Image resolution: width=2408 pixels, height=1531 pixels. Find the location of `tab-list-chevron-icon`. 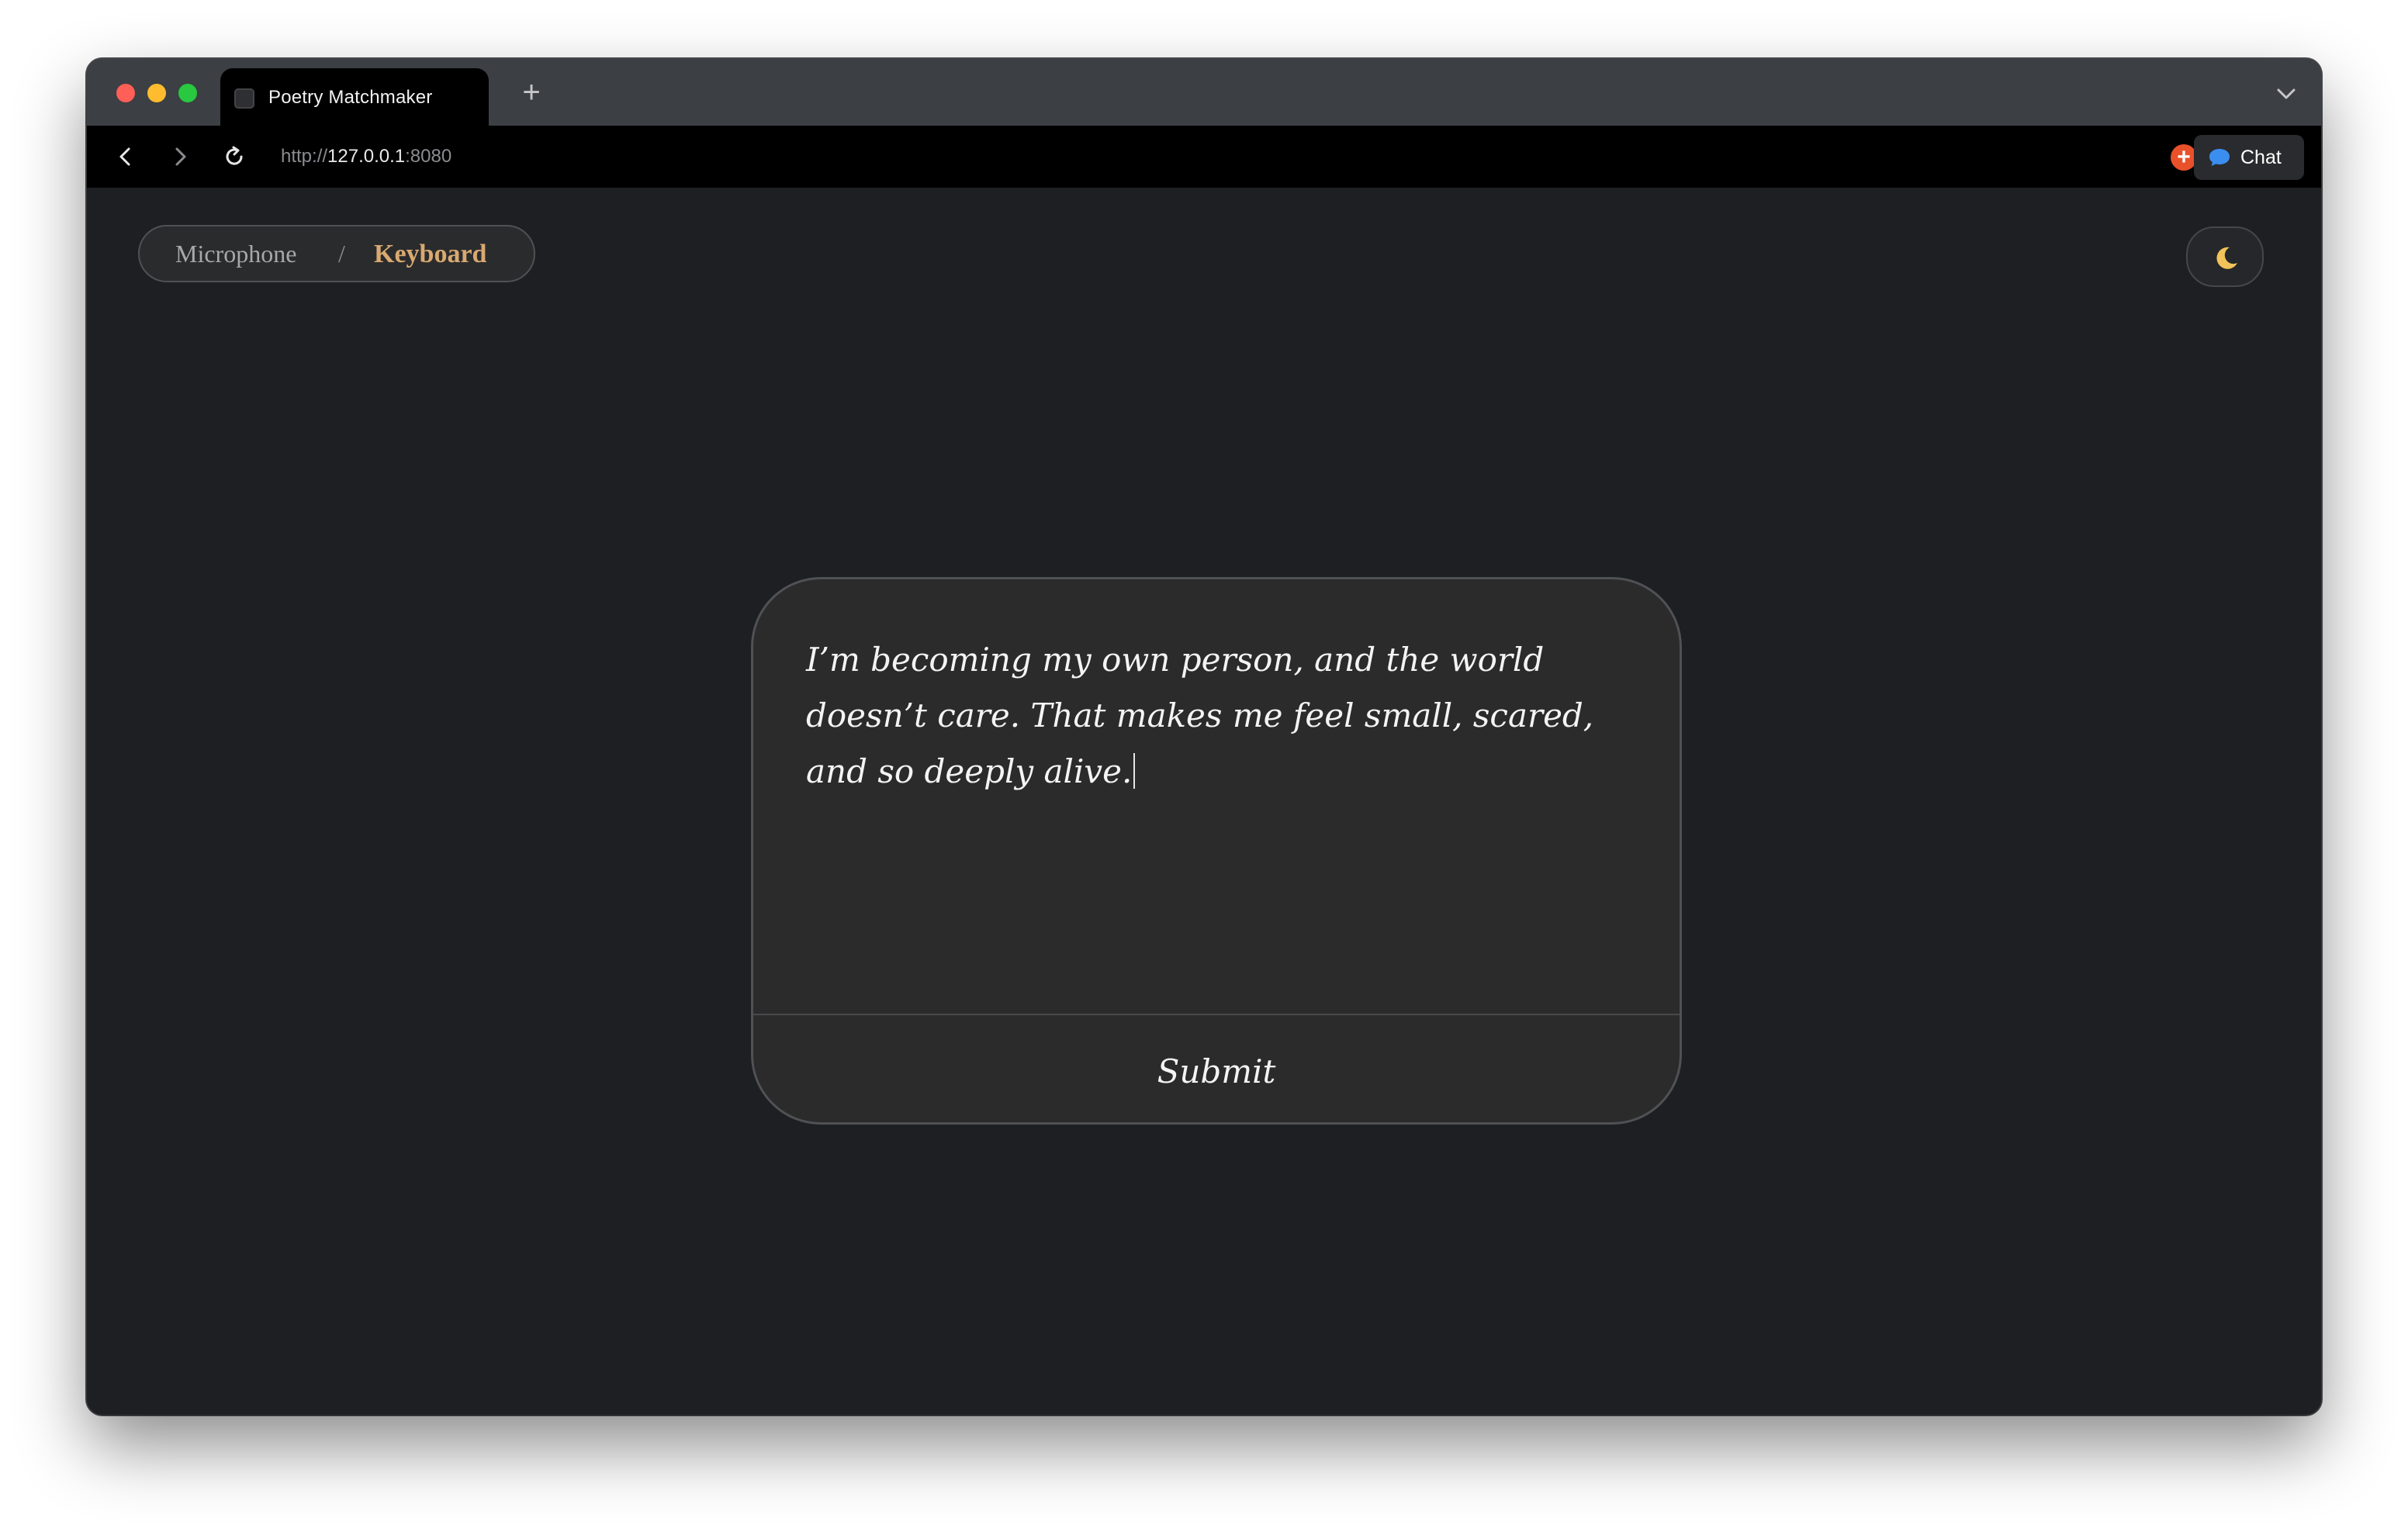

tab-list-chevron-icon is located at coordinates (2286, 94).